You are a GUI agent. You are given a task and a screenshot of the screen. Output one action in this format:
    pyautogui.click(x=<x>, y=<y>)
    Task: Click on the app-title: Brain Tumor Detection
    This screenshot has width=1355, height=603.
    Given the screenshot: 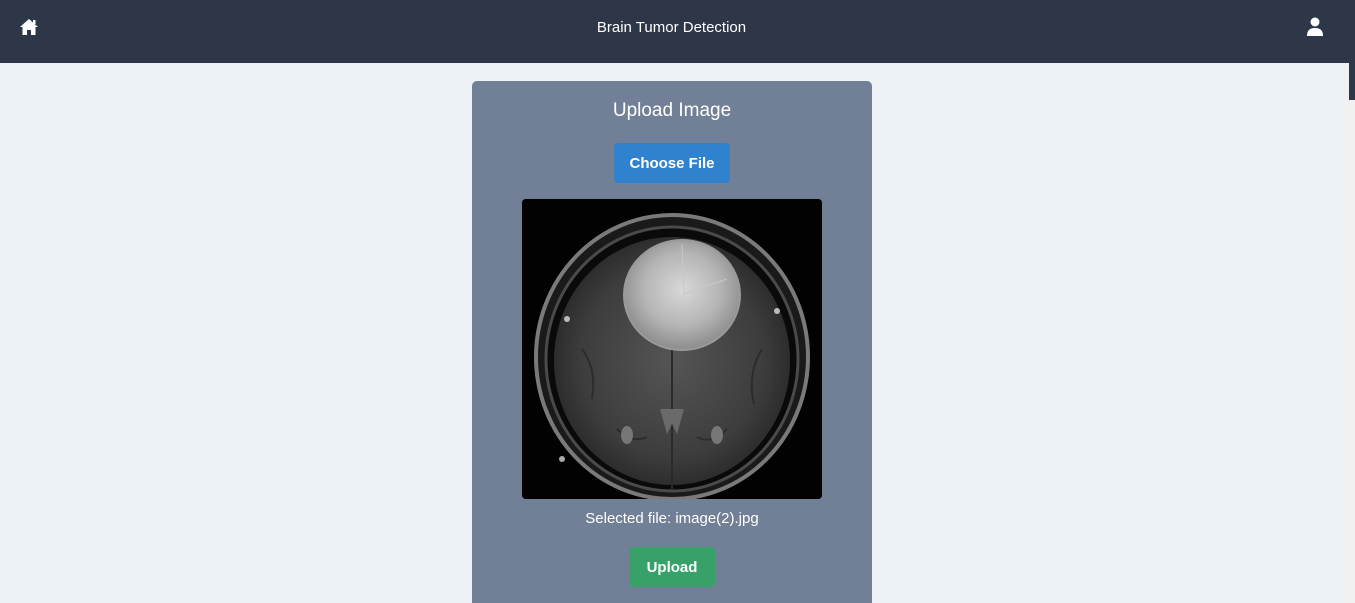 What is the action you would take?
    pyautogui.click(x=671, y=27)
    